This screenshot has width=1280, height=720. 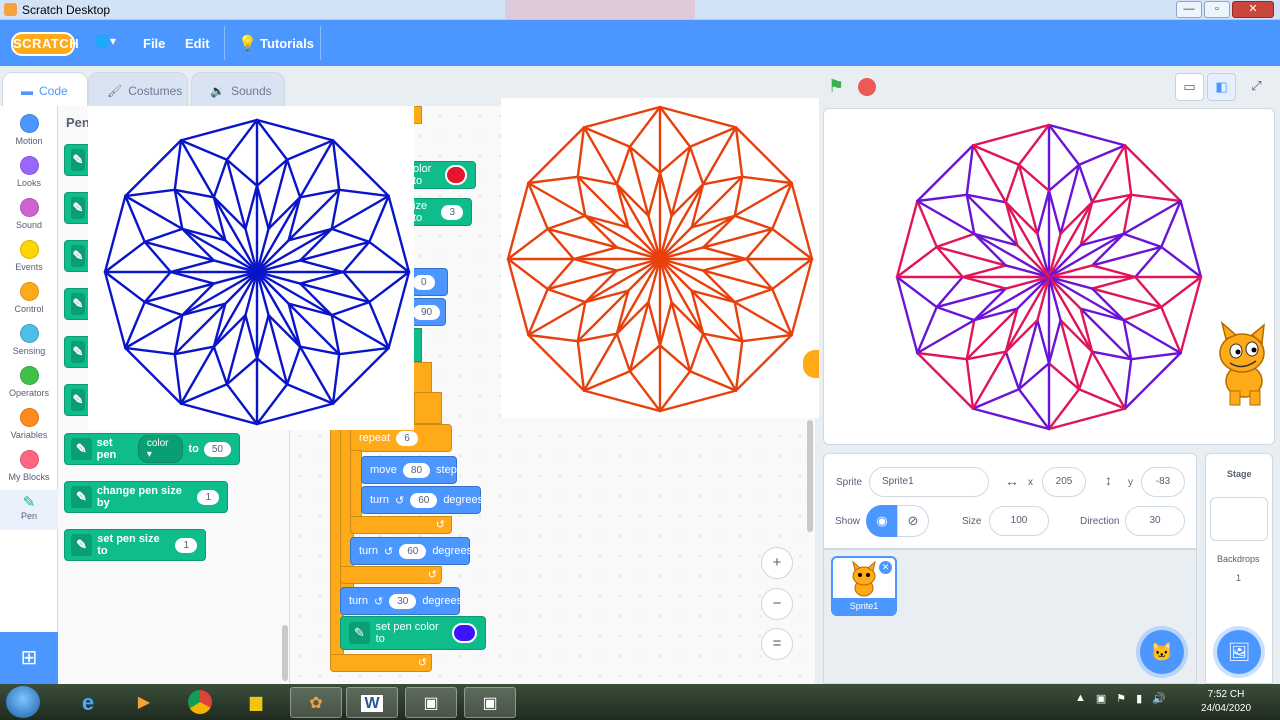 I want to click on menu-edit: Edit, so click(x=197, y=43).